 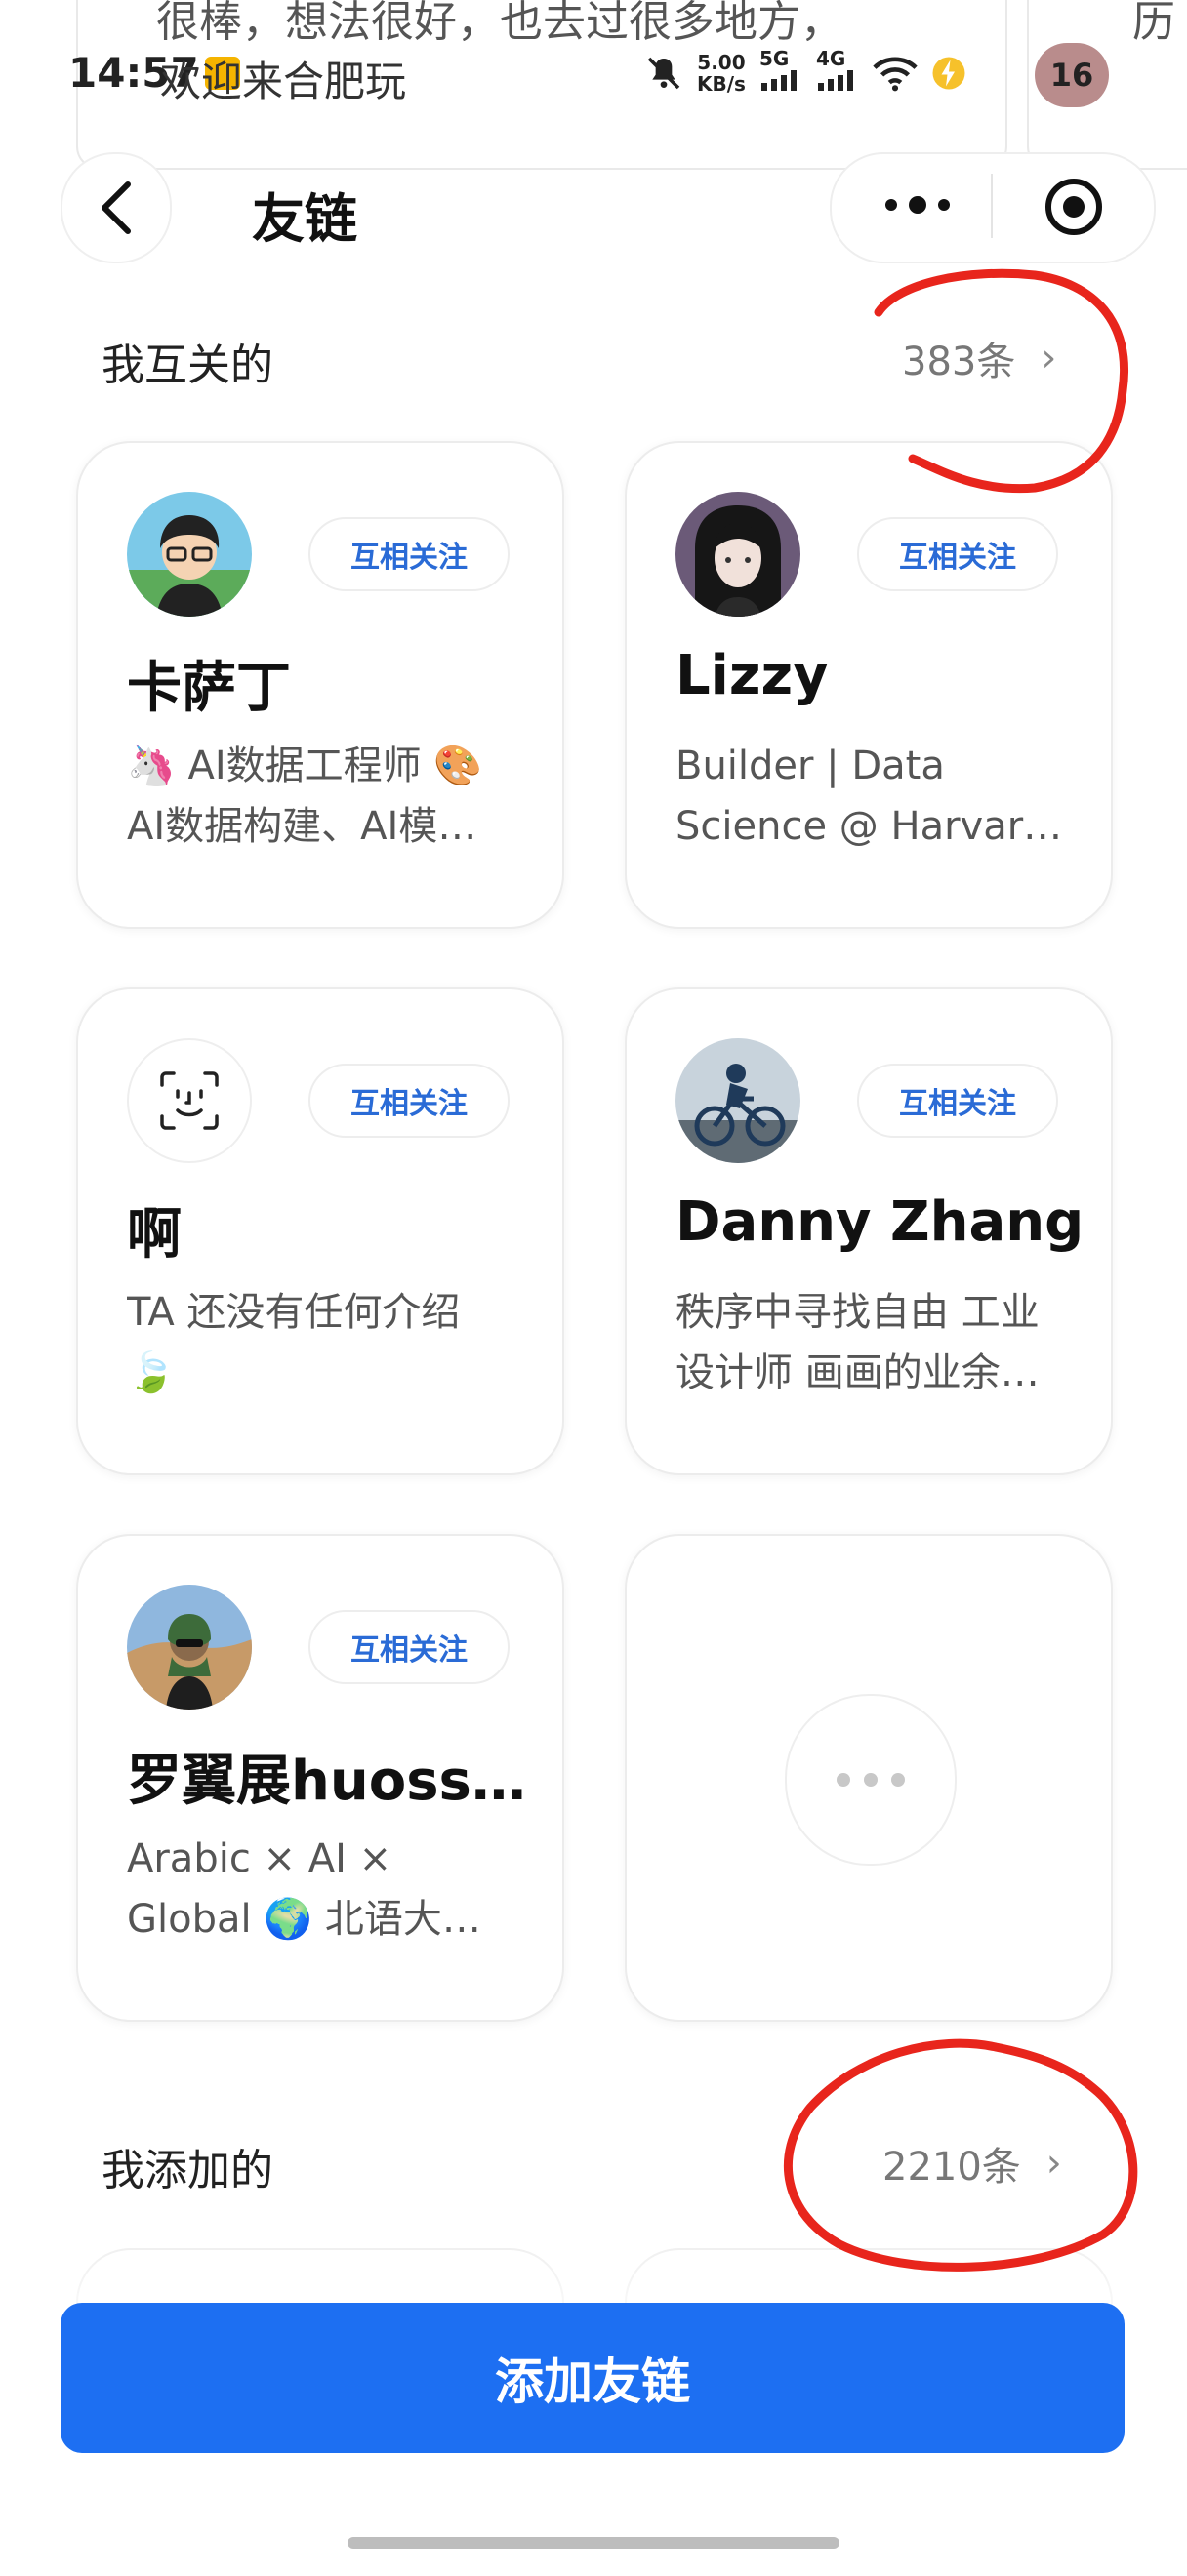 I want to click on more-icon, so click(x=871, y=1780).